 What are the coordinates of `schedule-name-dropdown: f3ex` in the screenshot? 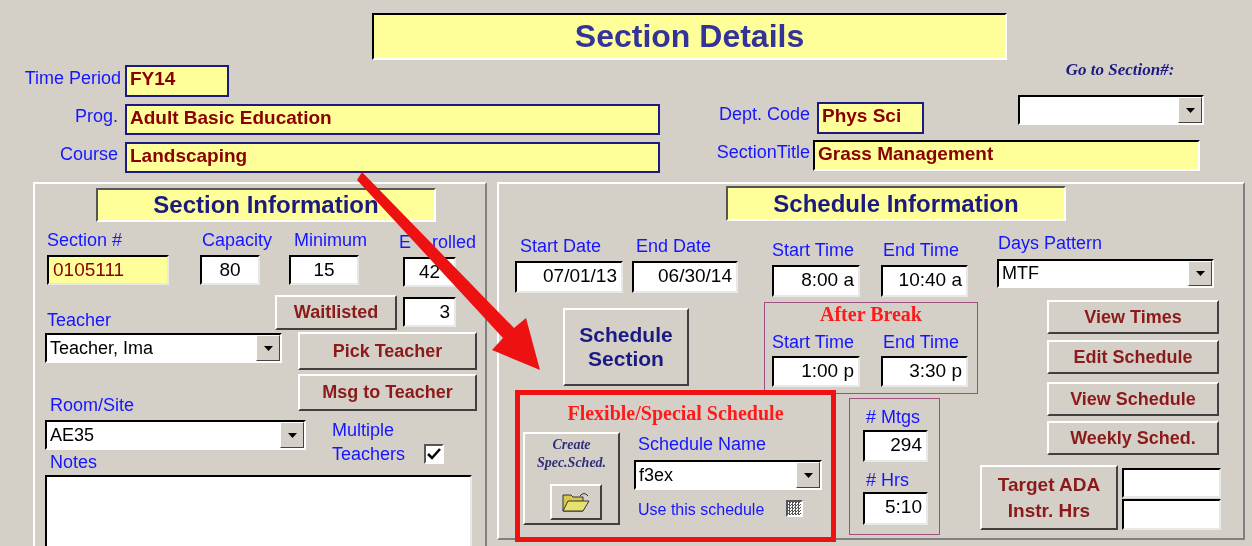 It's located at (728, 475).